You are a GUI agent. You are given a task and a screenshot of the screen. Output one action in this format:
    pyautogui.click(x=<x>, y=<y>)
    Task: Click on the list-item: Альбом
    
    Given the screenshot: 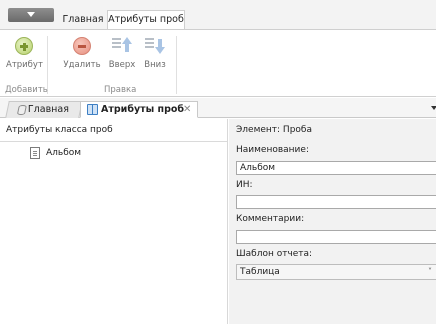 What is the action you would take?
    pyautogui.click(x=55, y=153)
    